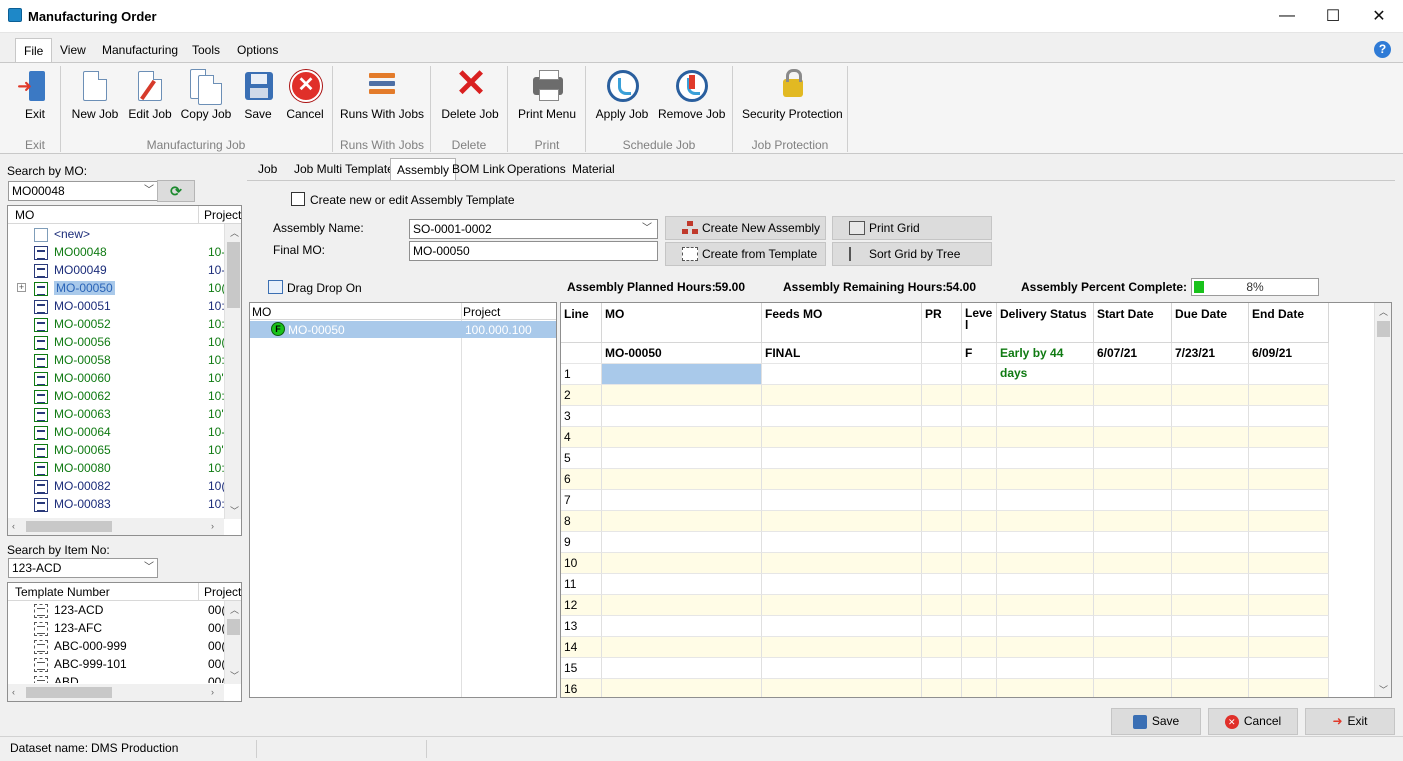 The image size is (1403, 761). Describe the element at coordinates (21, 287) in the screenshot. I see `expand-icon: +` at that location.